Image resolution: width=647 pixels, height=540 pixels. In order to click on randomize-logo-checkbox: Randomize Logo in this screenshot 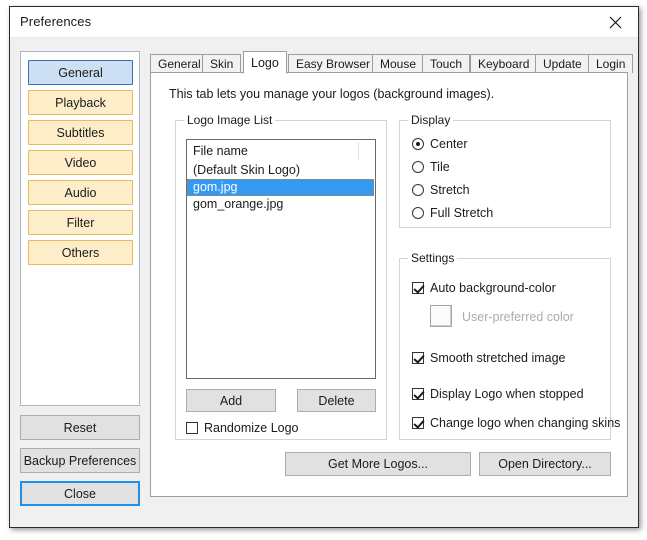, I will do `click(242, 428)`.